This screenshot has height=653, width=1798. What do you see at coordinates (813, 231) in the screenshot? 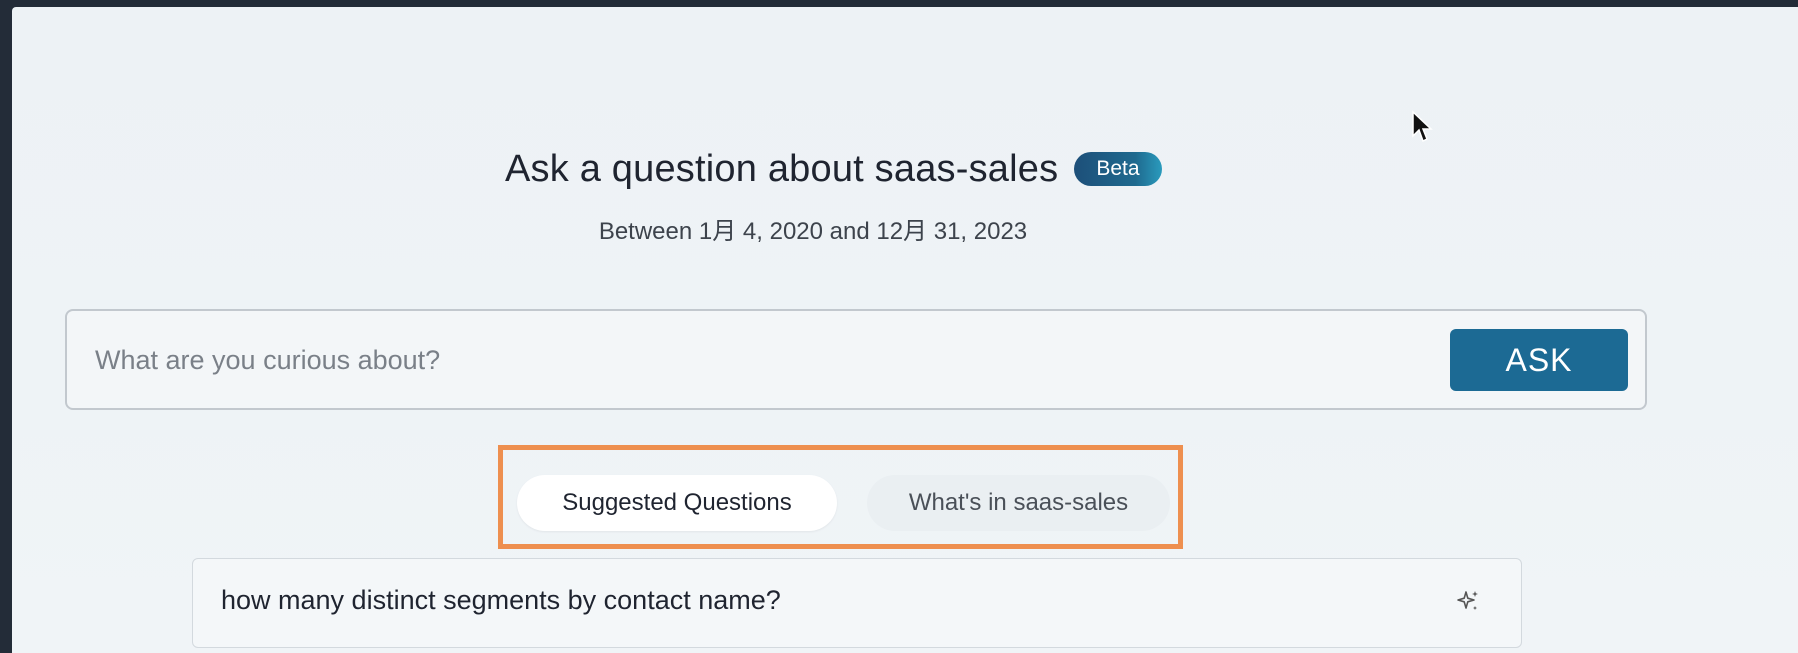
I see `date-range-subtitle: Between 1月 4, 2020 and 12月 31, 2023` at bounding box center [813, 231].